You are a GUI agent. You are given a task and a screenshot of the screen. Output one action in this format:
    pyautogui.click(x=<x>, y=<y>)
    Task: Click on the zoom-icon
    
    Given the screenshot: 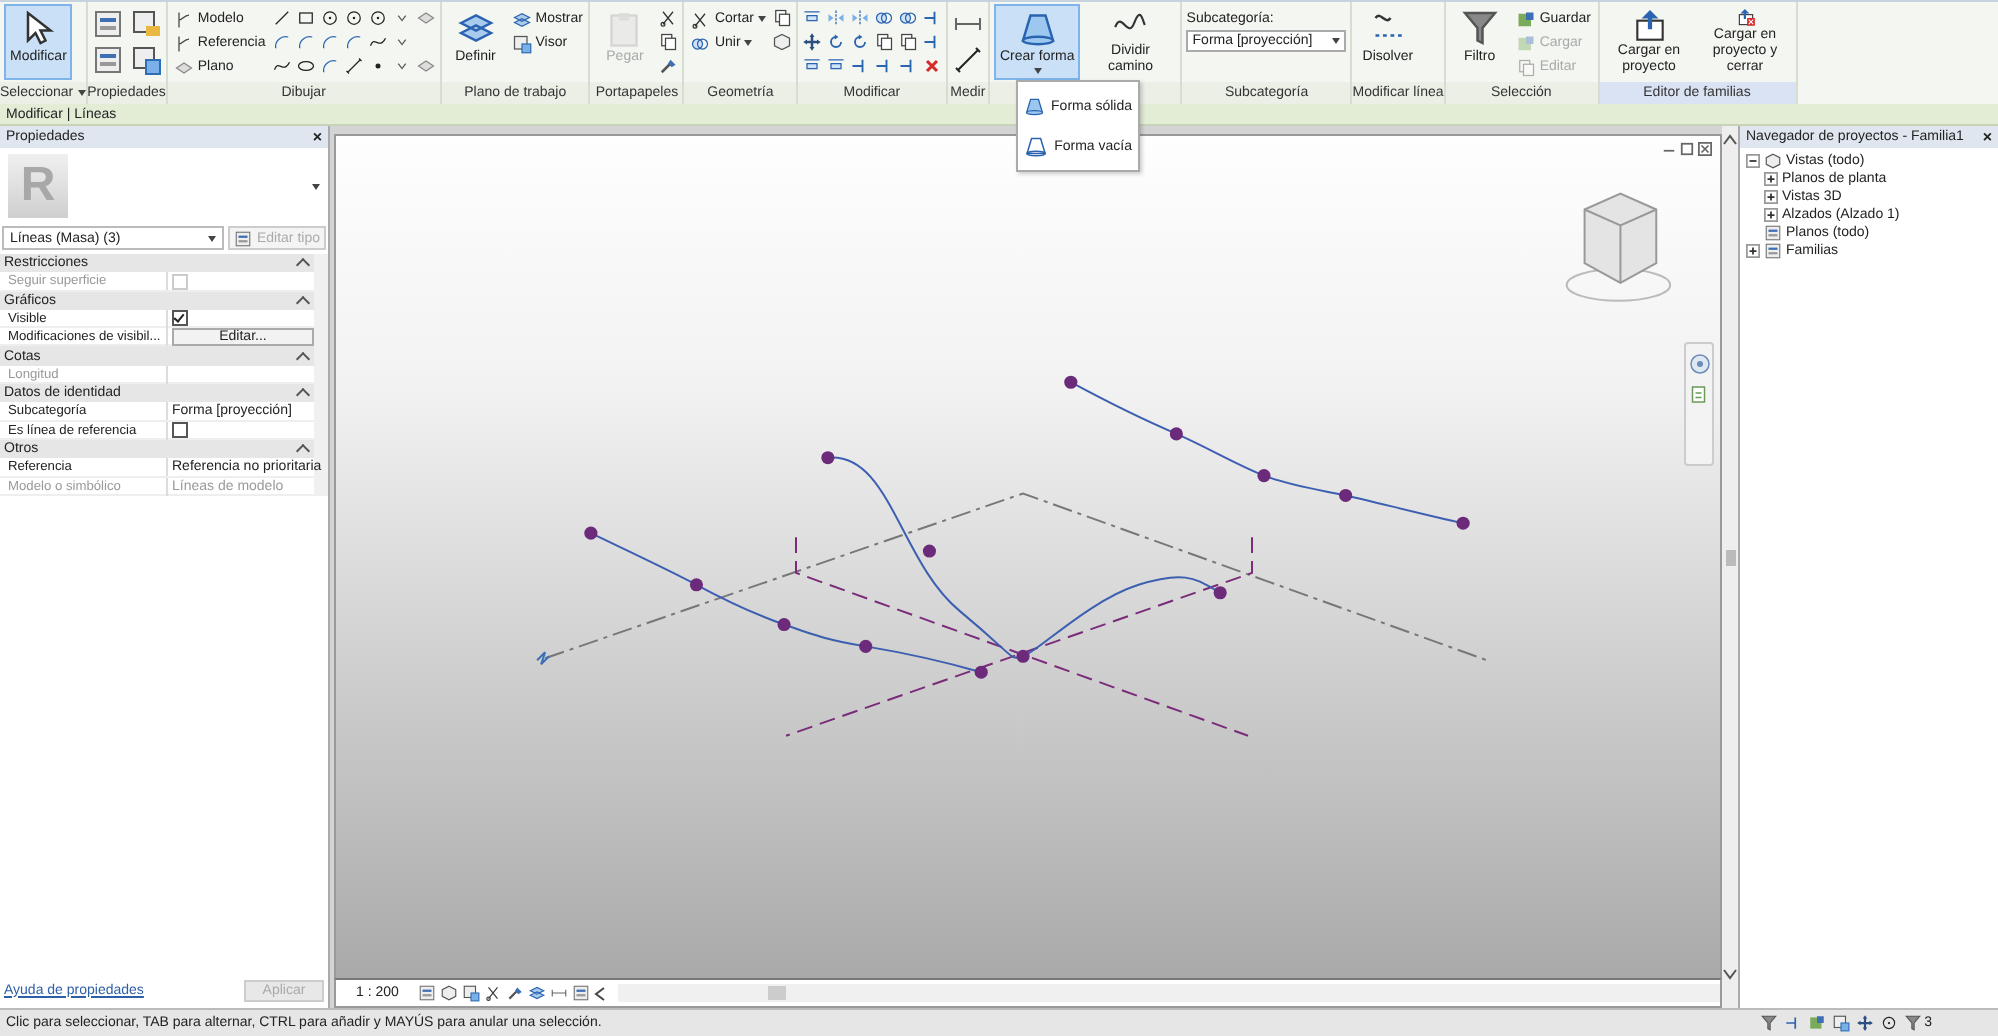 What is the action you would take?
    pyautogui.click(x=1699, y=396)
    